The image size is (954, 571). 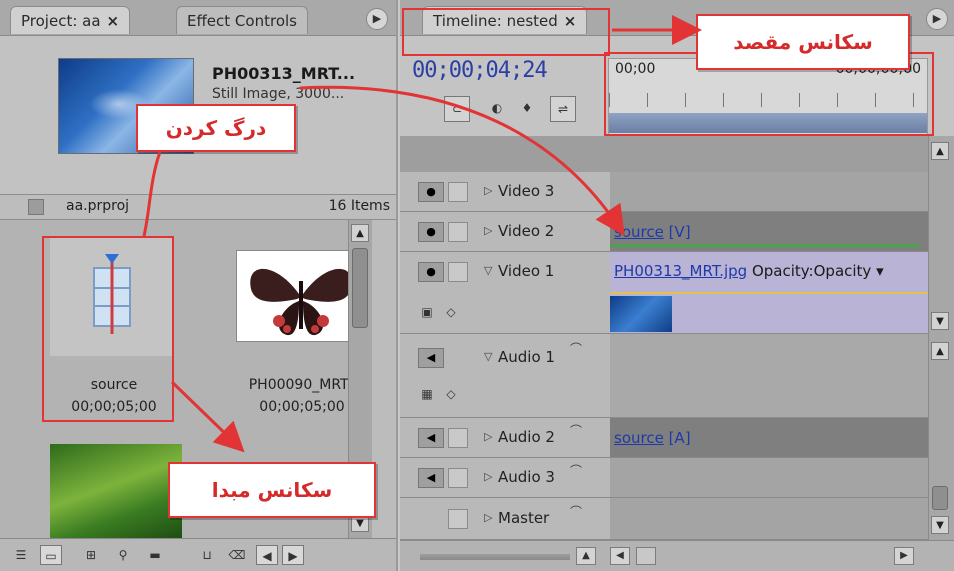 What do you see at coordinates (765, 232) in the screenshot?
I see `clip-source-video: source [V]` at bounding box center [765, 232].